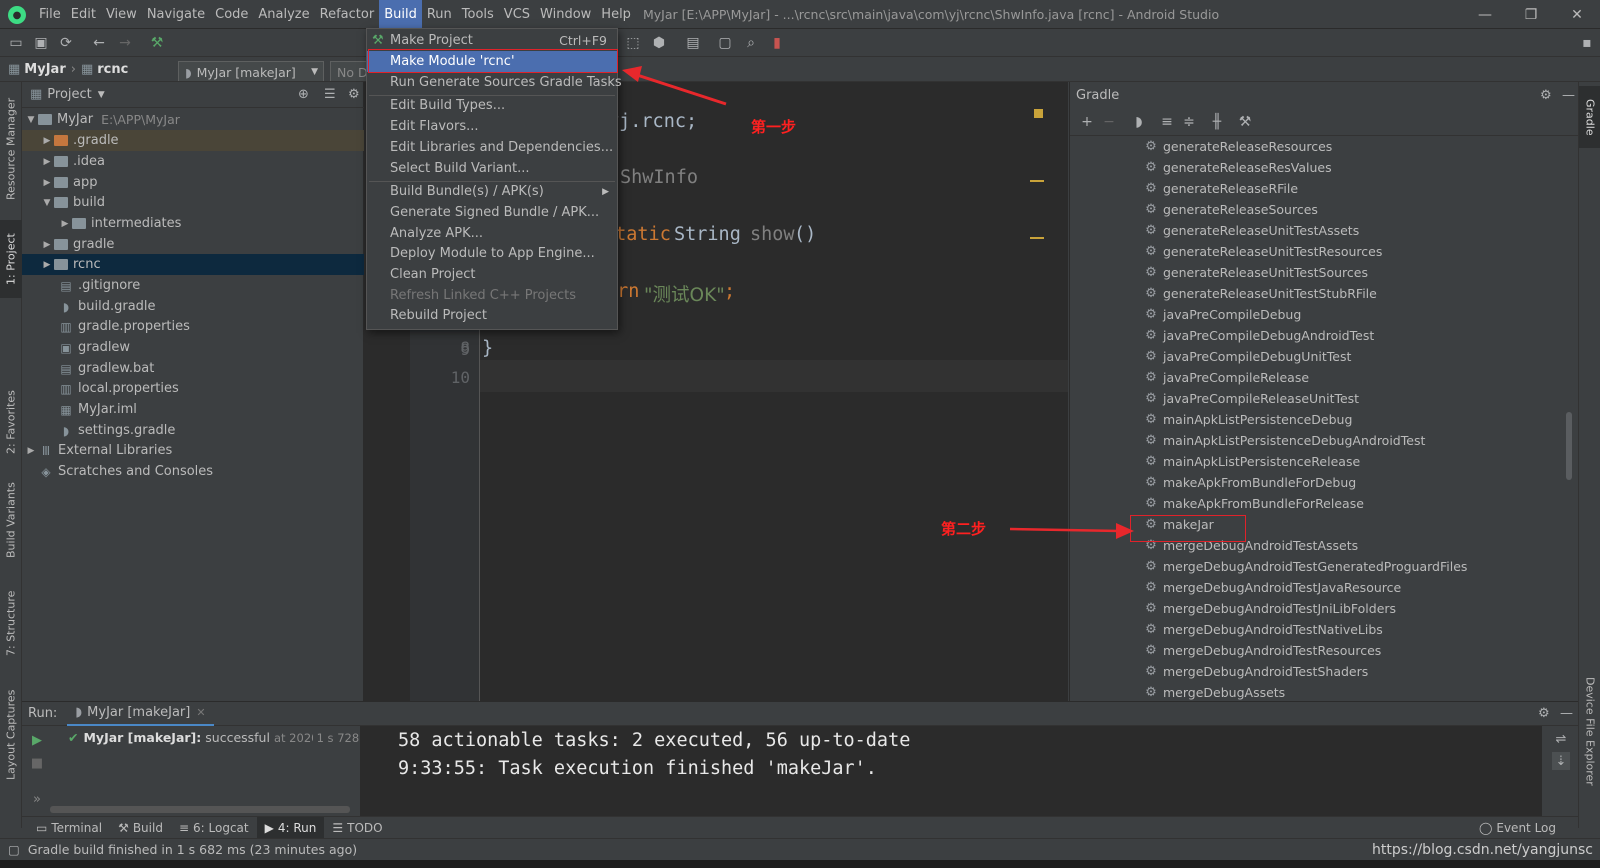 Image resolution: width=1600 pixels, height=868 pixels. I want to click on avd-manager-icon: ▮, so click(777, 43).